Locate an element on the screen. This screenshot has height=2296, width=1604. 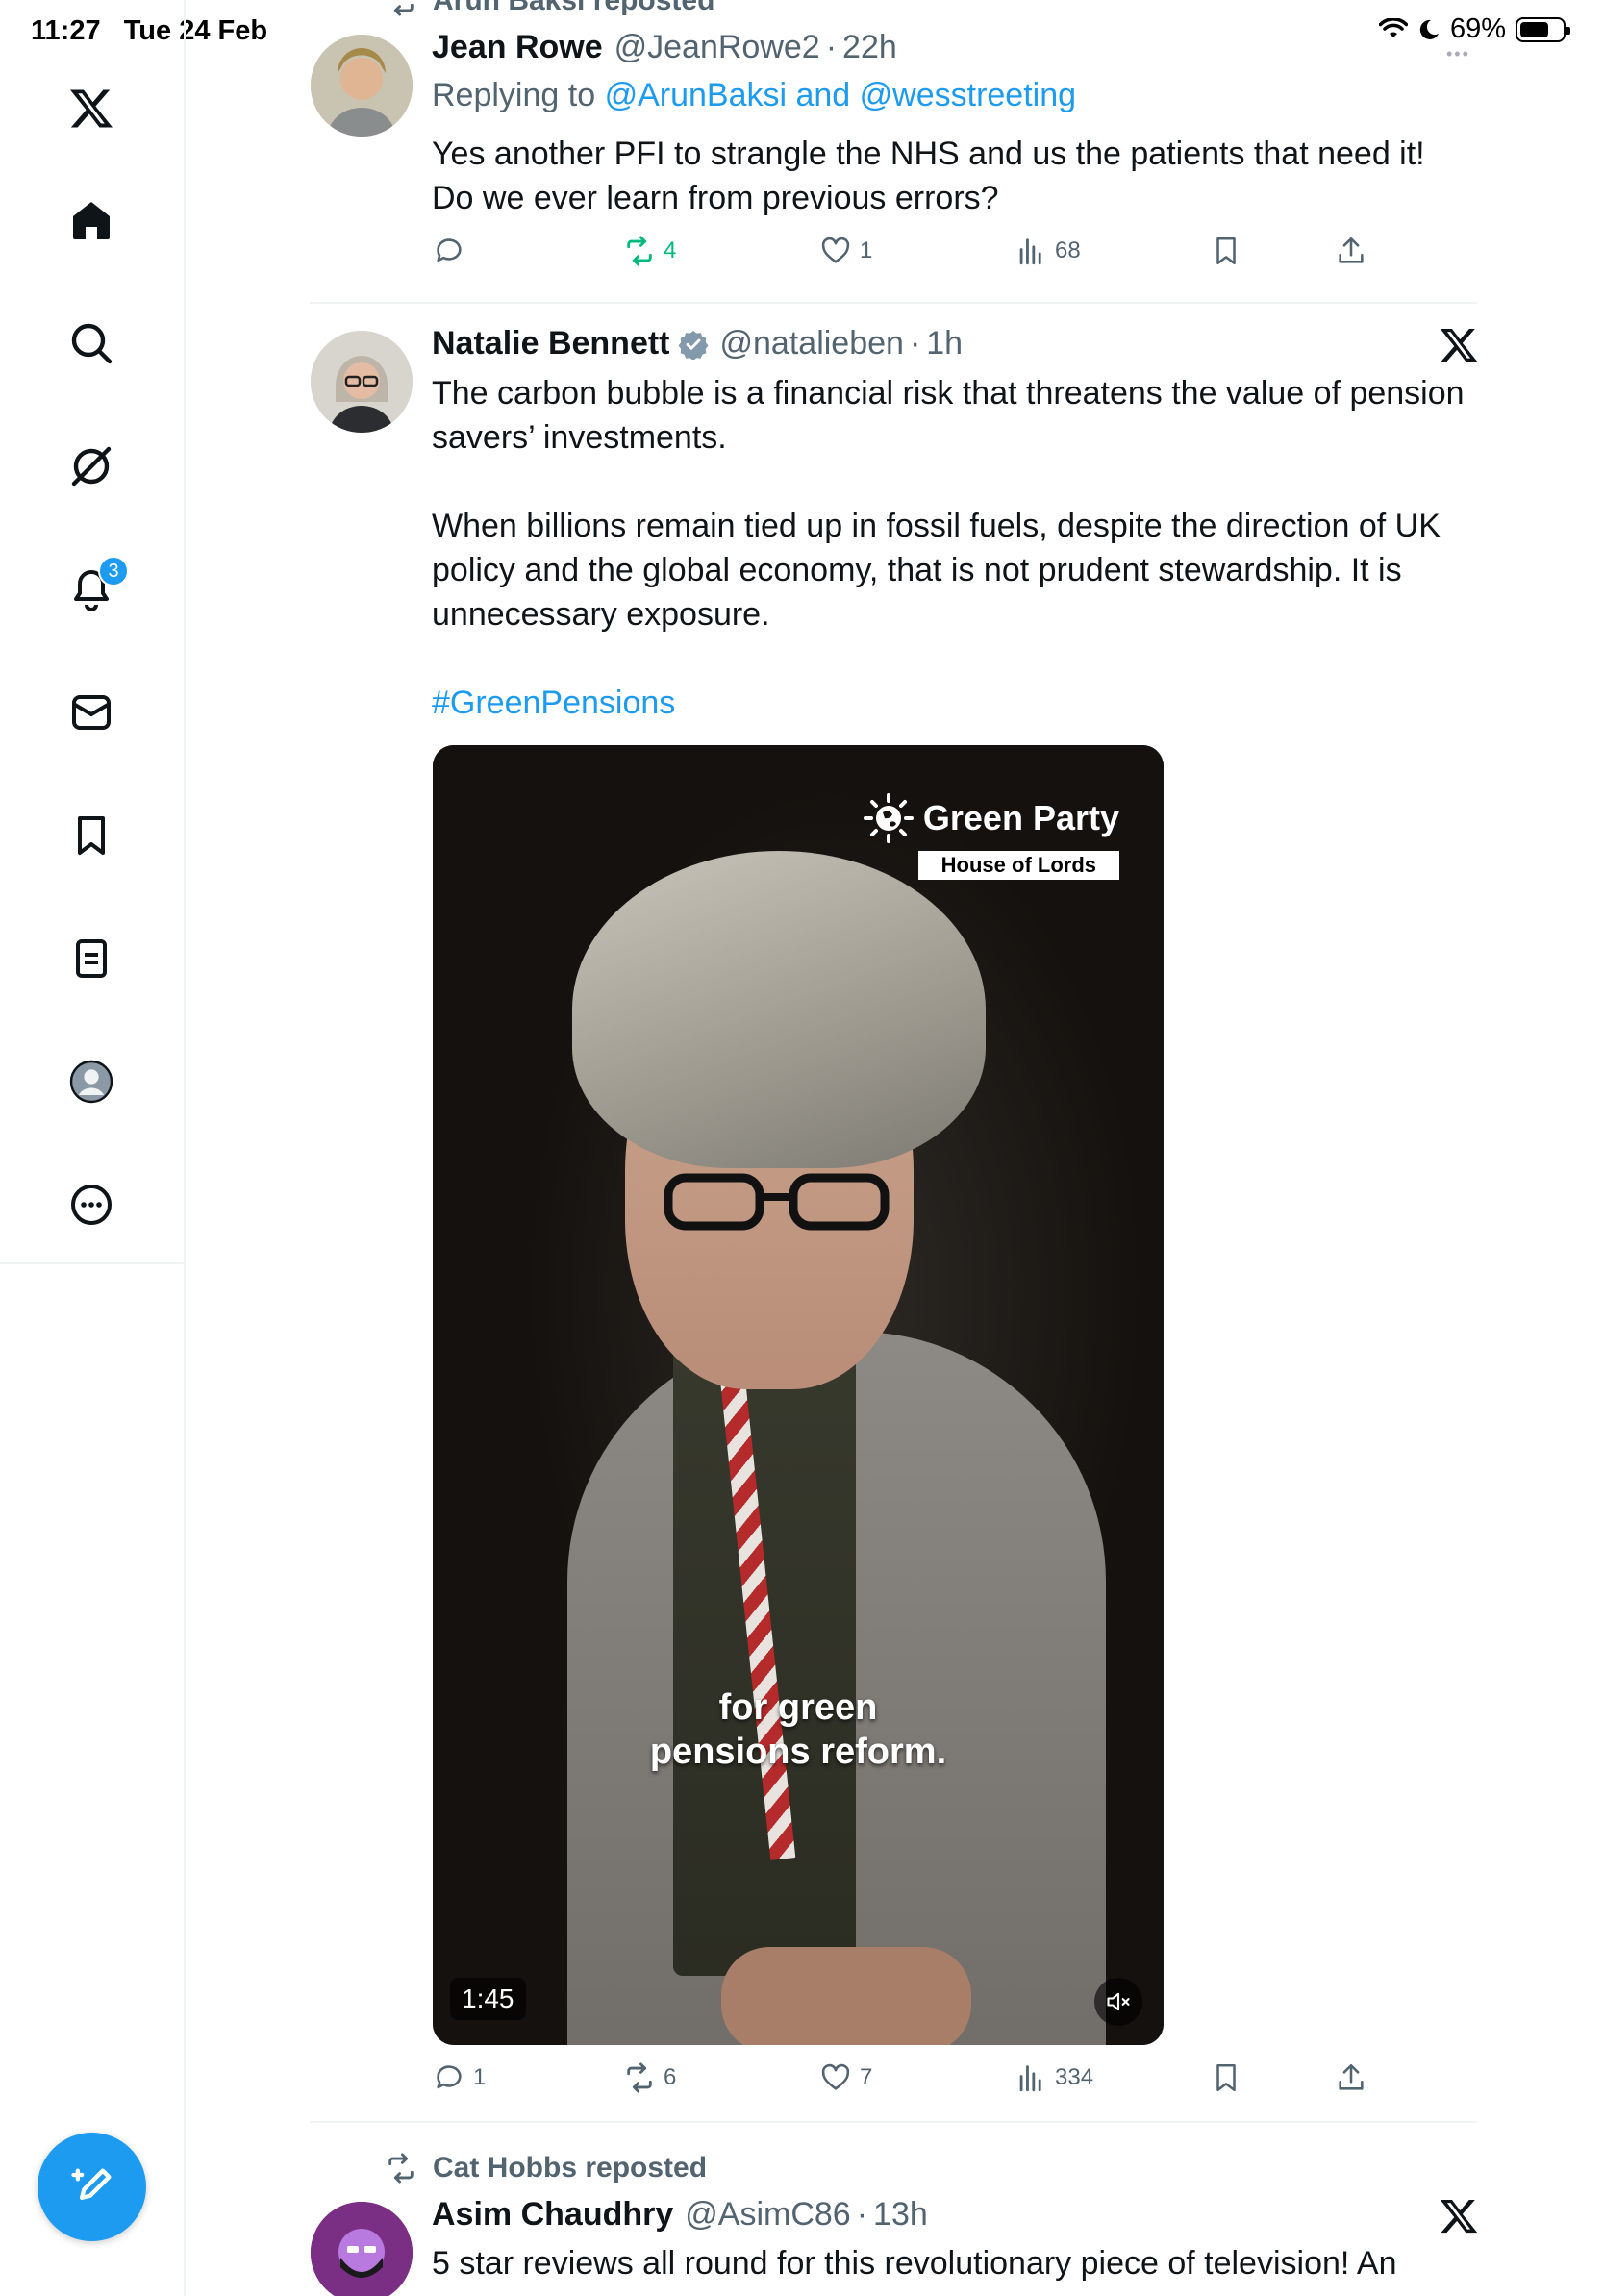
retweet-button: 6 is located at coordinates (649, 2077).